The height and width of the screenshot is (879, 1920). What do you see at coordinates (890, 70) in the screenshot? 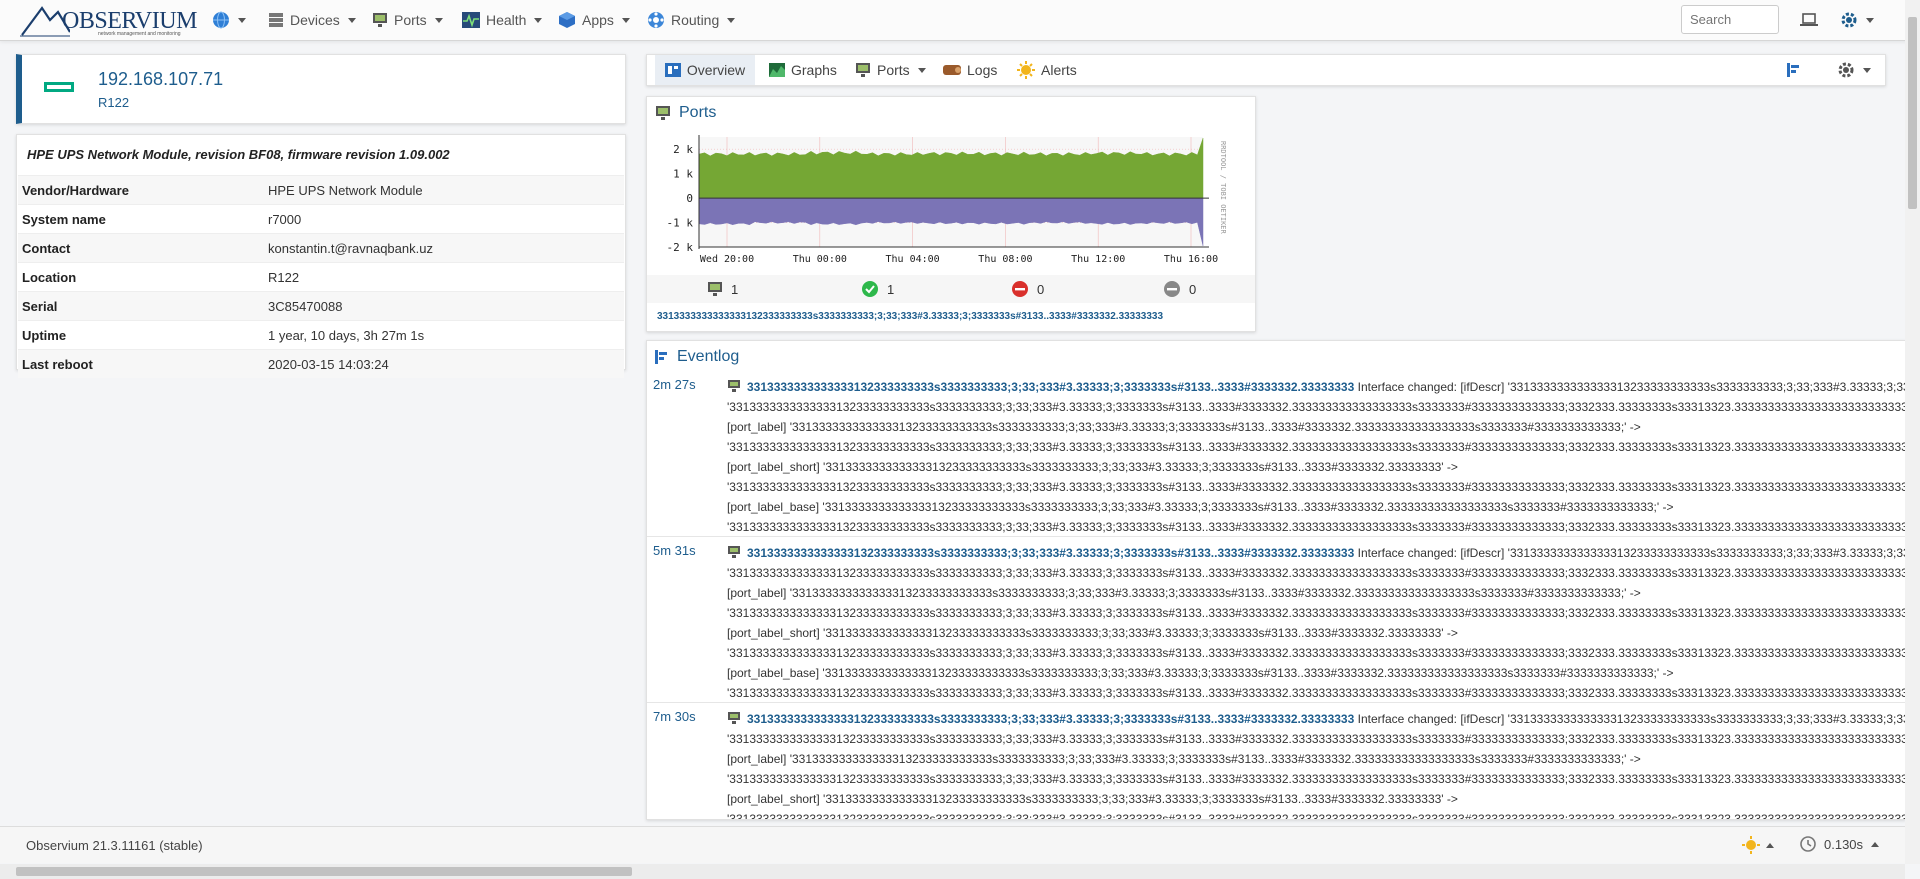
I see `tab-ports: Ports` at bounding box center [890, 70].